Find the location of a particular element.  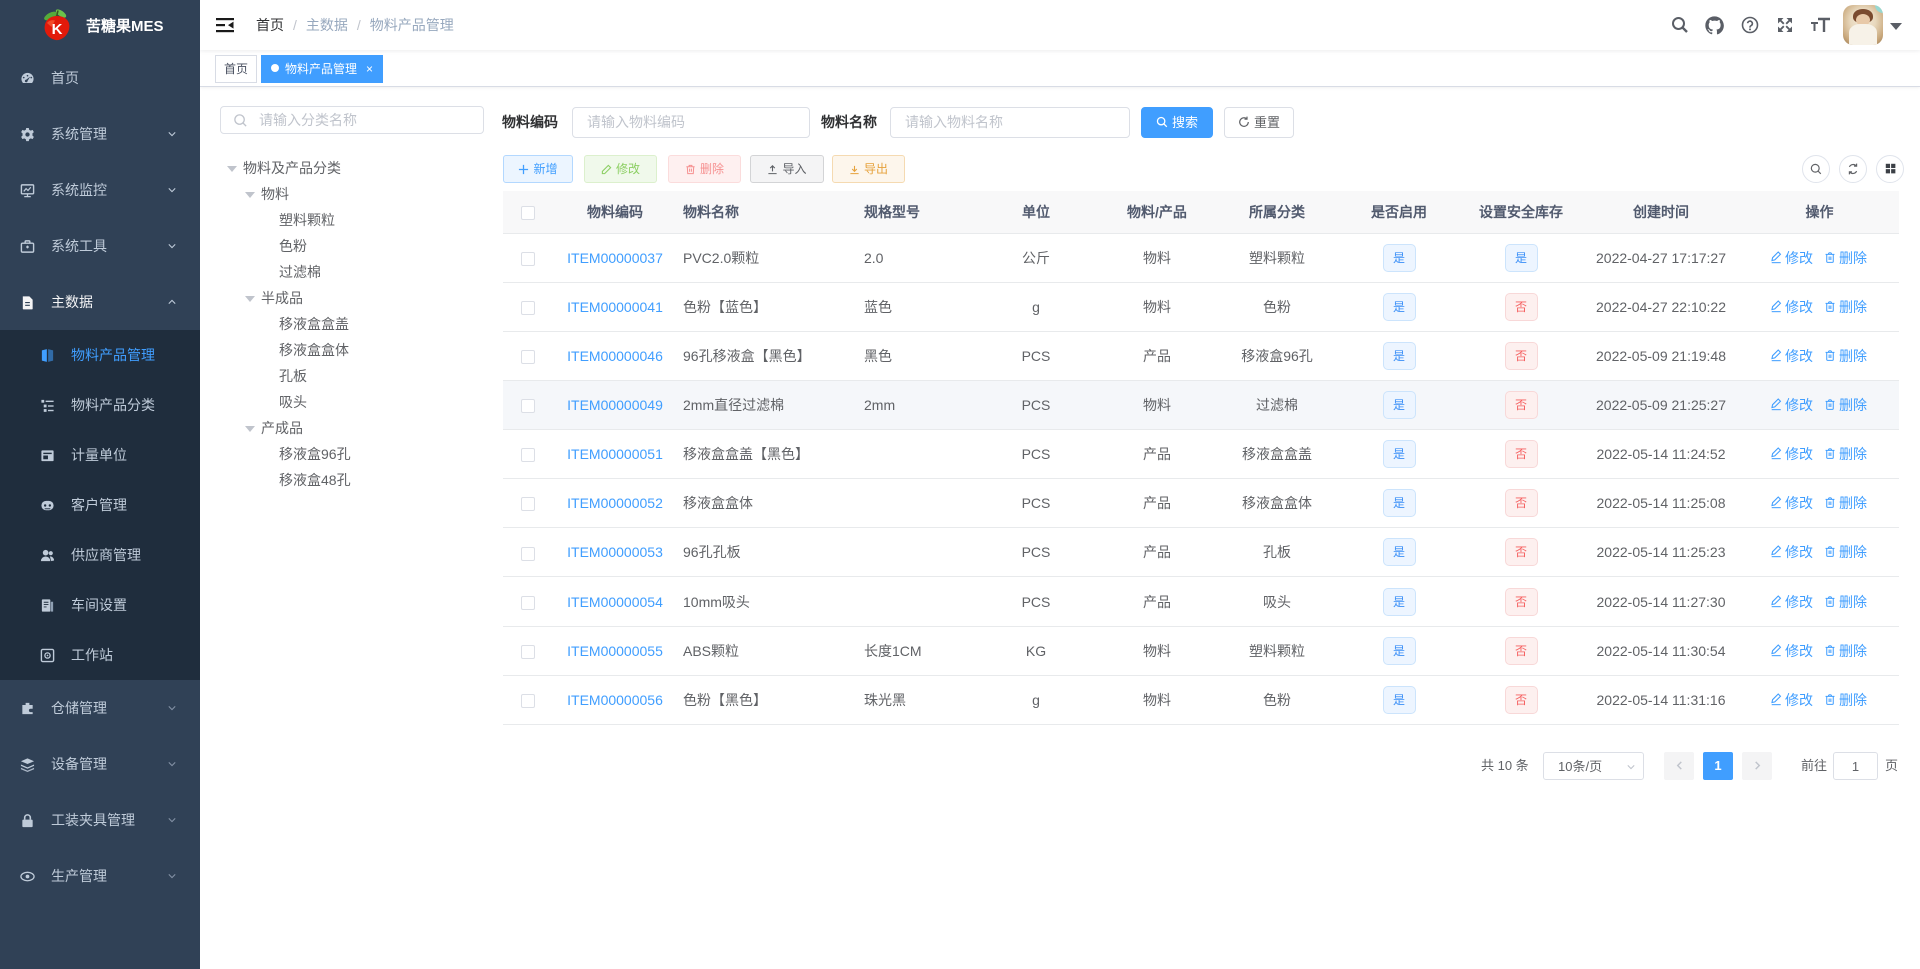

svg-text: K is located at coordinates (57, 29).